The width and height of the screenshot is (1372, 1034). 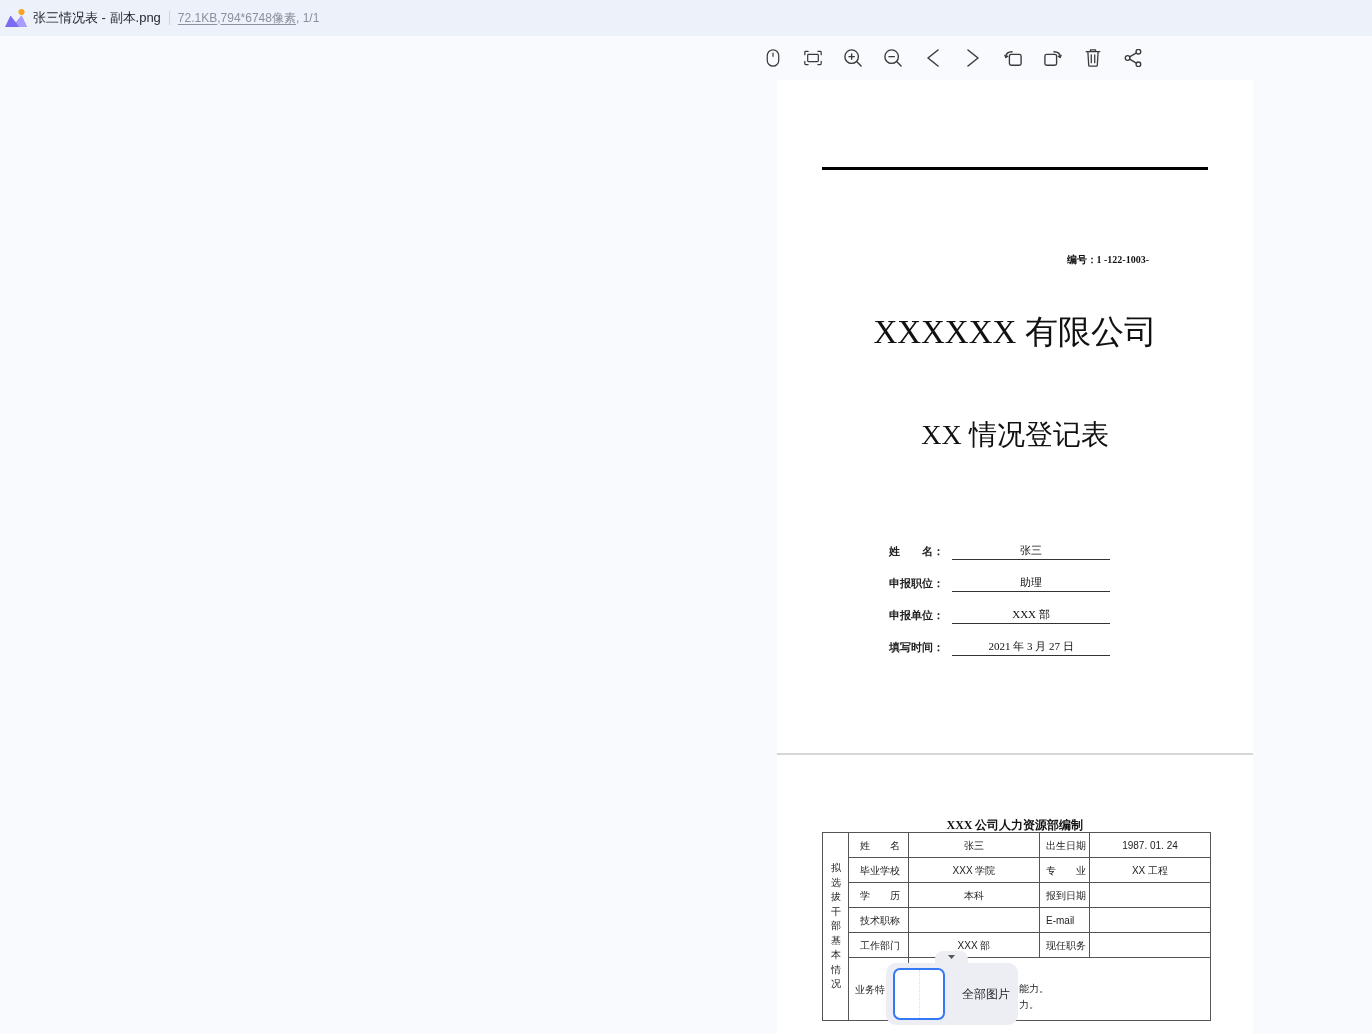 I want to click on table-cell: 毕业学校, so click(x=878, y=870).